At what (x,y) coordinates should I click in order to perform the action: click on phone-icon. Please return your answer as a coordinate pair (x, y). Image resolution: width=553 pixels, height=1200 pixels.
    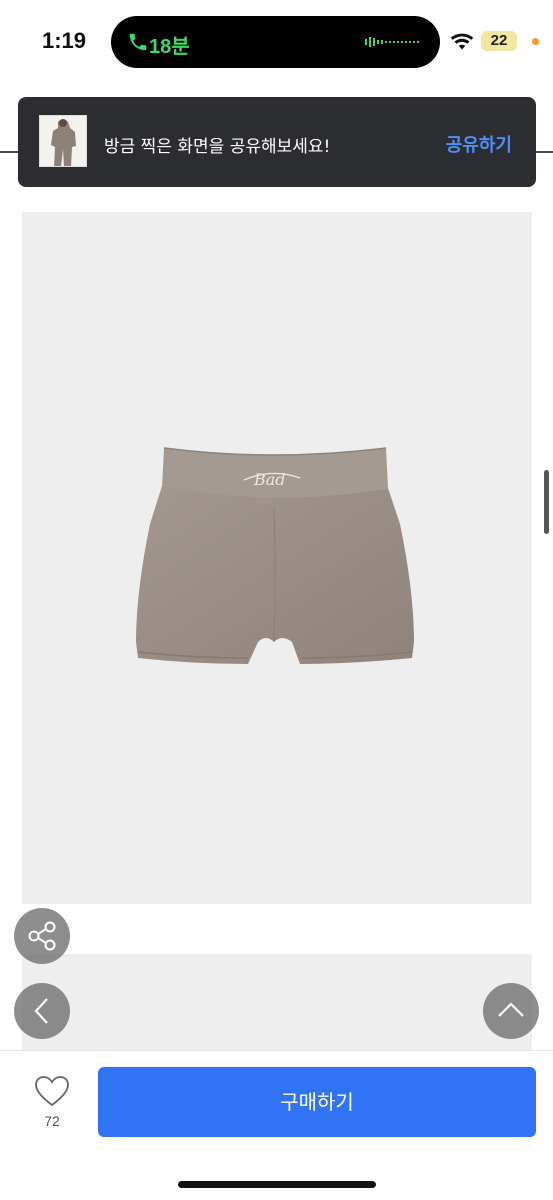
    Looking at the image, I should click on (138, 42).